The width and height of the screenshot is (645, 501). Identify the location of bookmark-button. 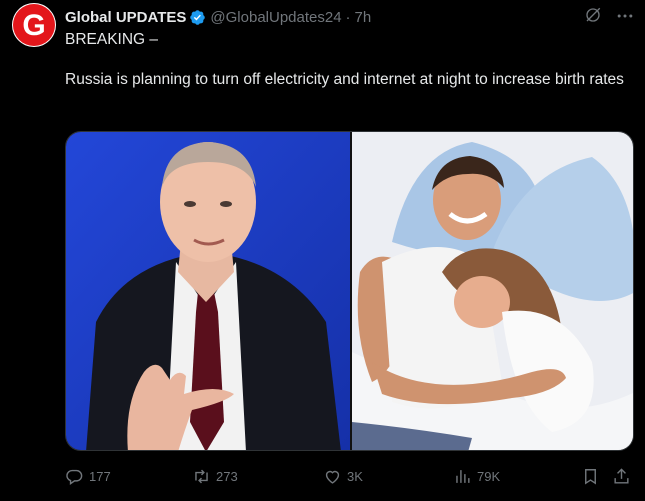
(590, 476).